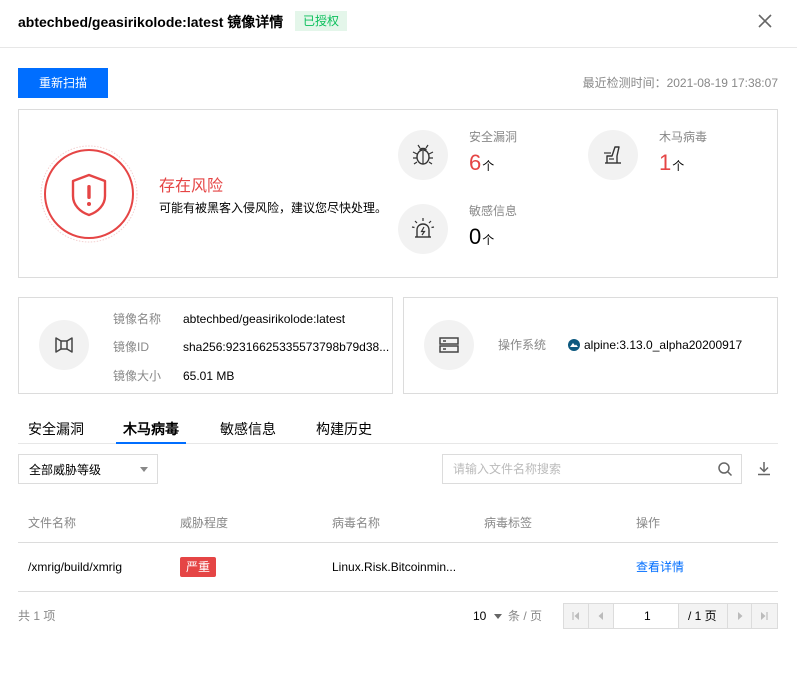 This screenshot has height=691, width=797. I want to click on last-check-time: 最近检测时间：2021-08-19 17:38:07, so click(680, 83).